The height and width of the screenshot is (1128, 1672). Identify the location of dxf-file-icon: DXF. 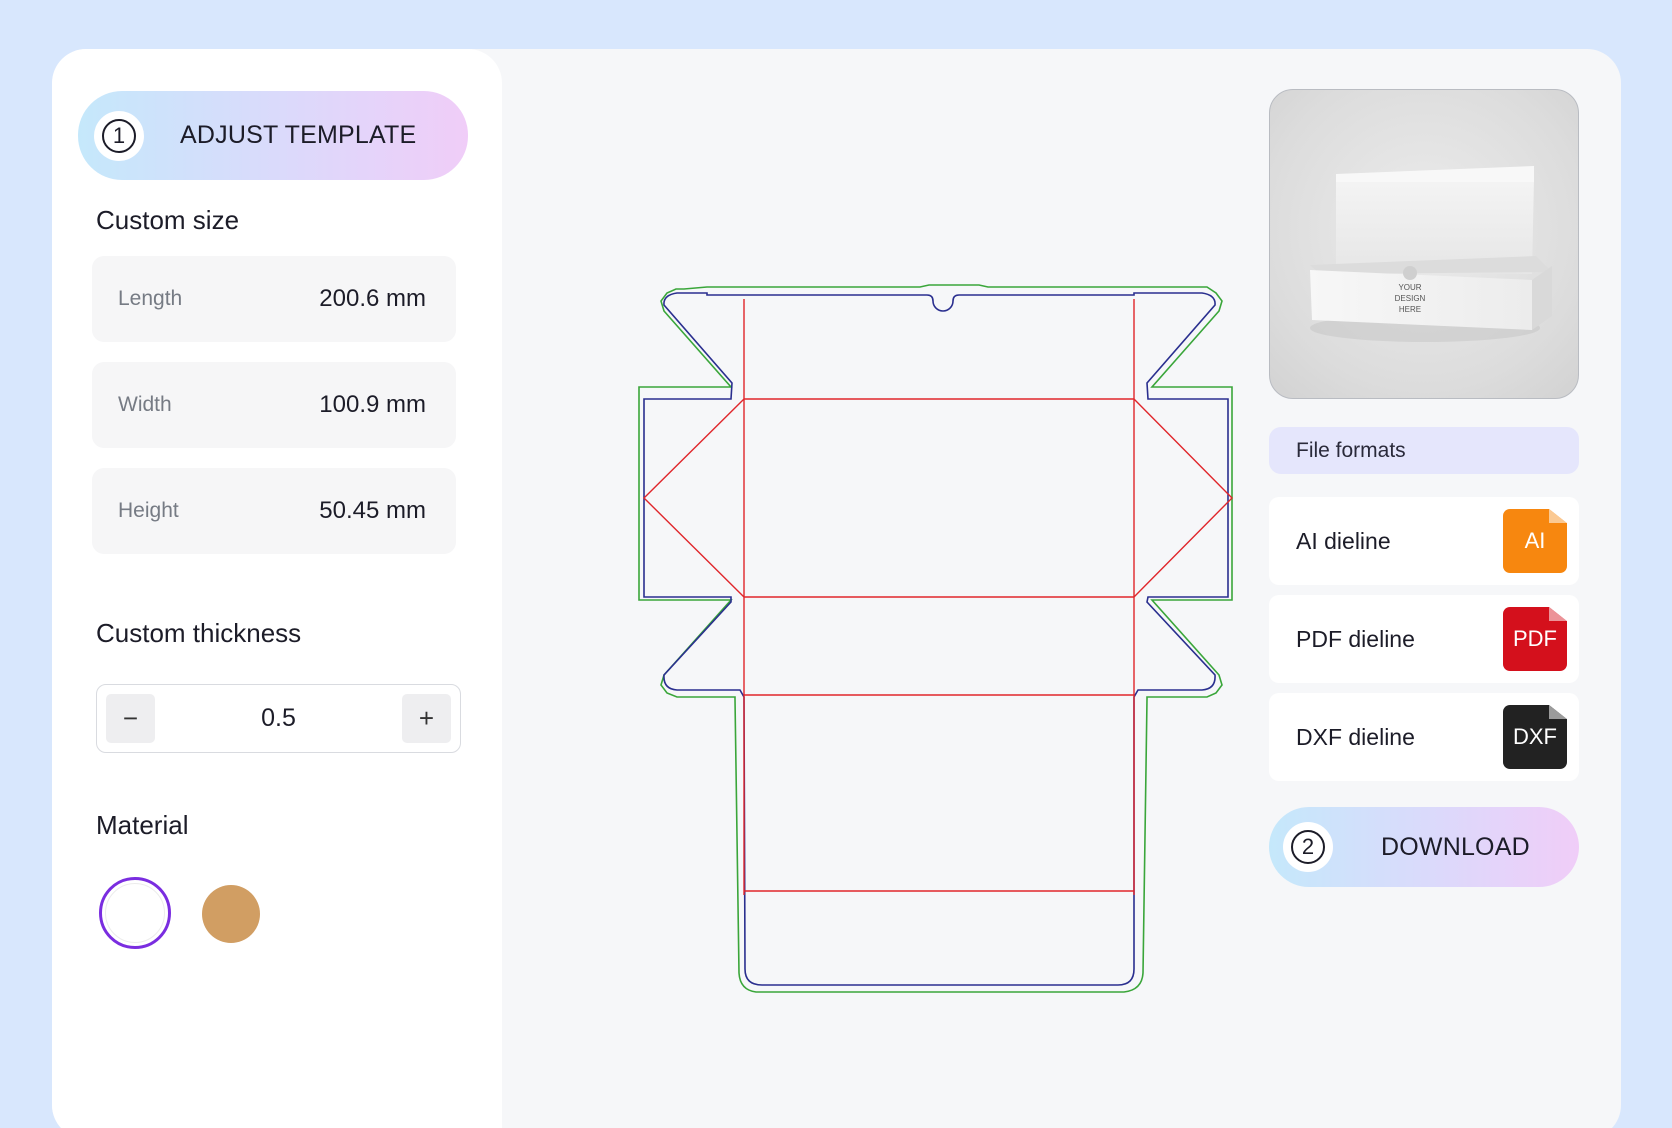
(1535, 737).